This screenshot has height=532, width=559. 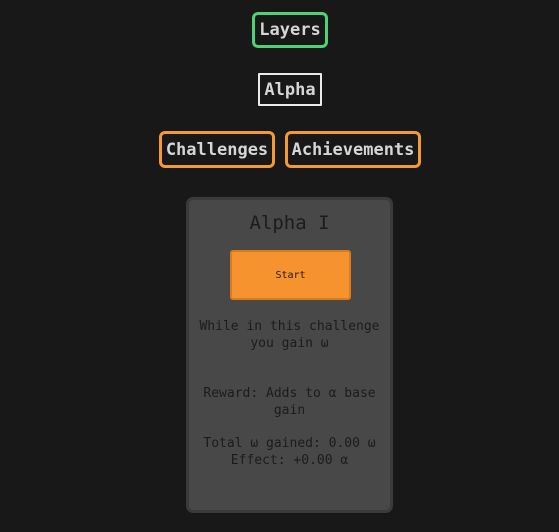 What do you see at coordinates (289, 402) in the screenshot?
I see `challenge-reward: Reward: Adds to α base gain` at bounding box center [289, 402].